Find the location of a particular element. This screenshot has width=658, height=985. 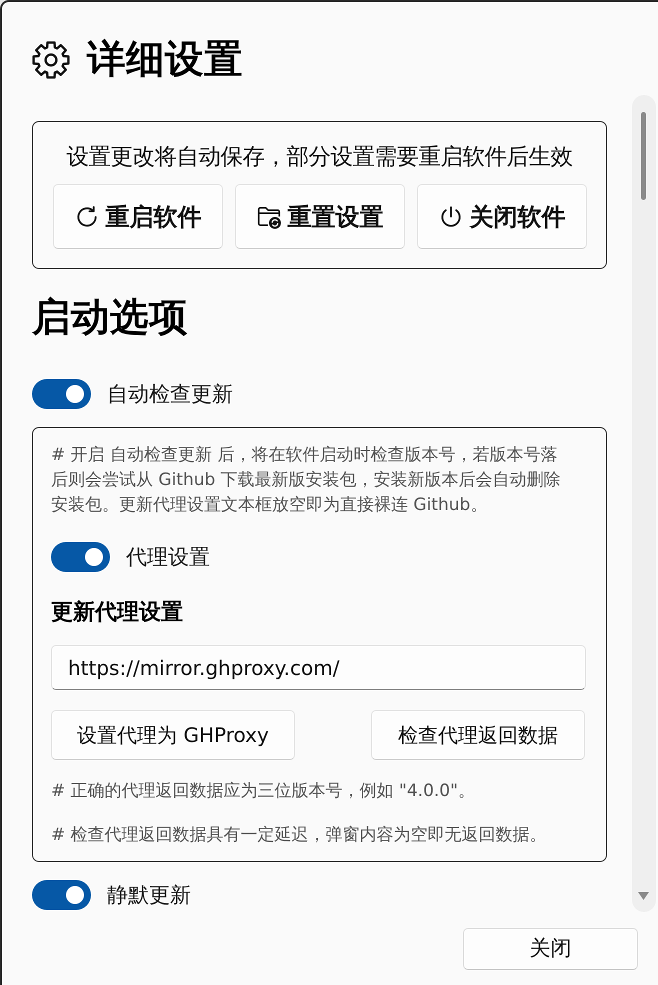

dialog-title: 详细设置 is located at coordinates (165, 60).